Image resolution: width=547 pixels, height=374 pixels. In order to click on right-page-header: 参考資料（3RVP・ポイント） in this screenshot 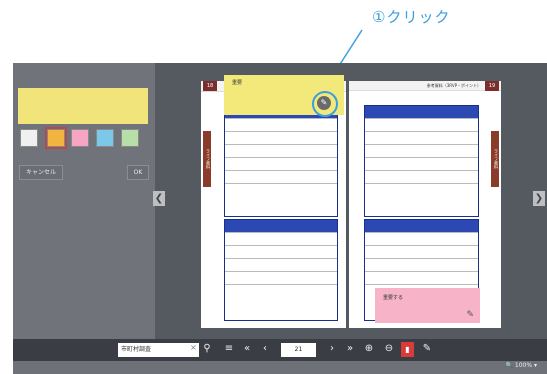, I will do `click(425, 86)`.